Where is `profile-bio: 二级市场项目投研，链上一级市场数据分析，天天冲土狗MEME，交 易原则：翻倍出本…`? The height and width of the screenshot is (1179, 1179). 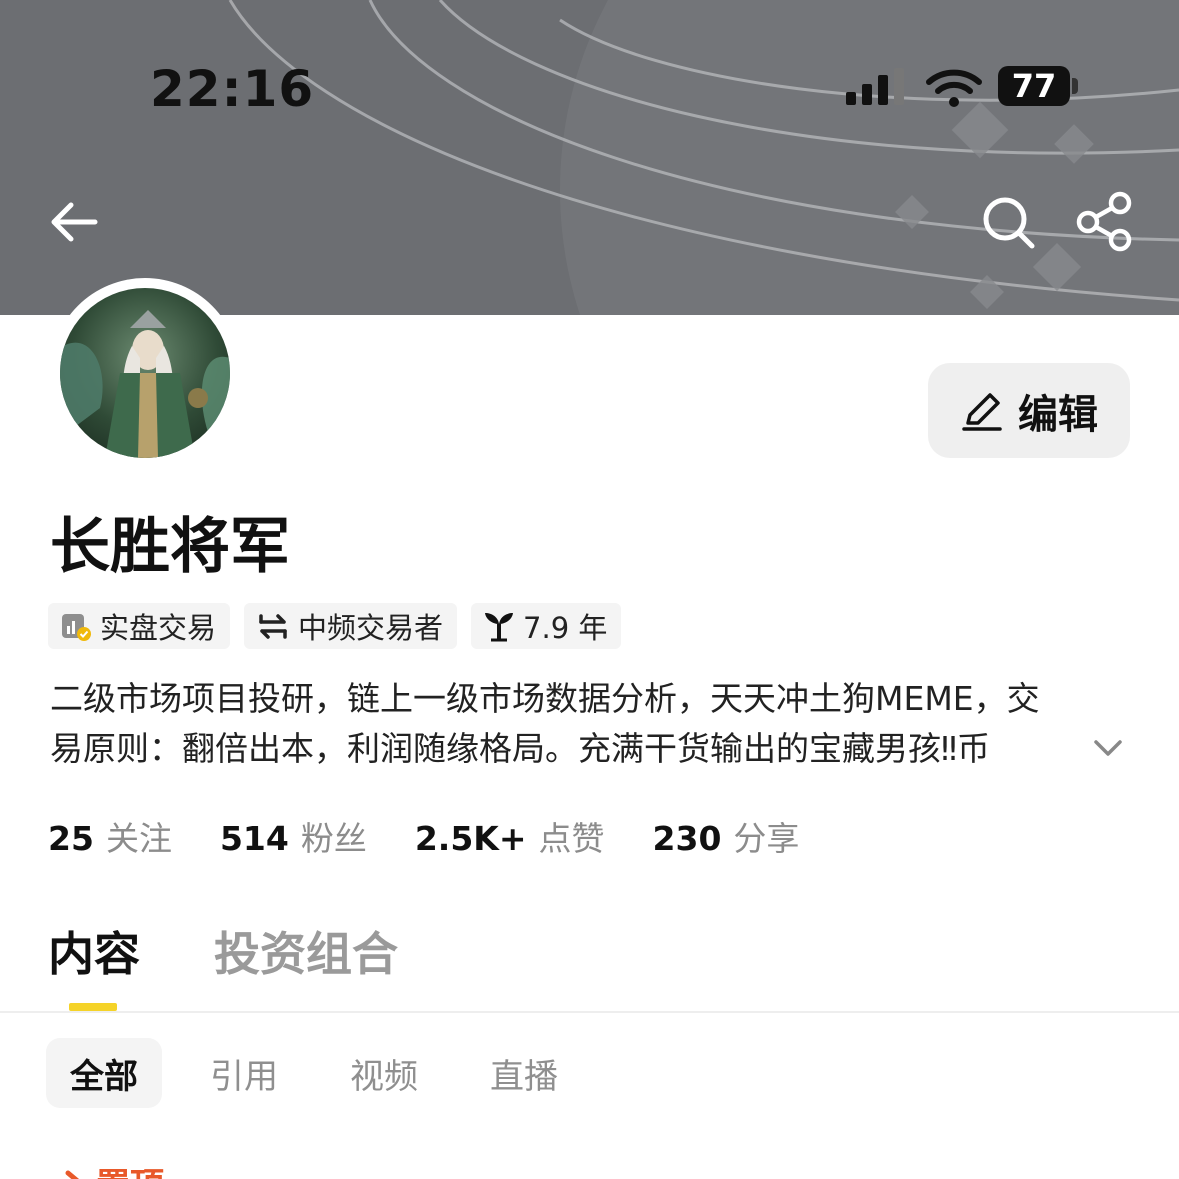
profile-bio: 二级市场项目投研，链上一级市场数据分析，天天冲土狗MEME，交 易原则：翻倍出本… is located at coordinates (590, 724).